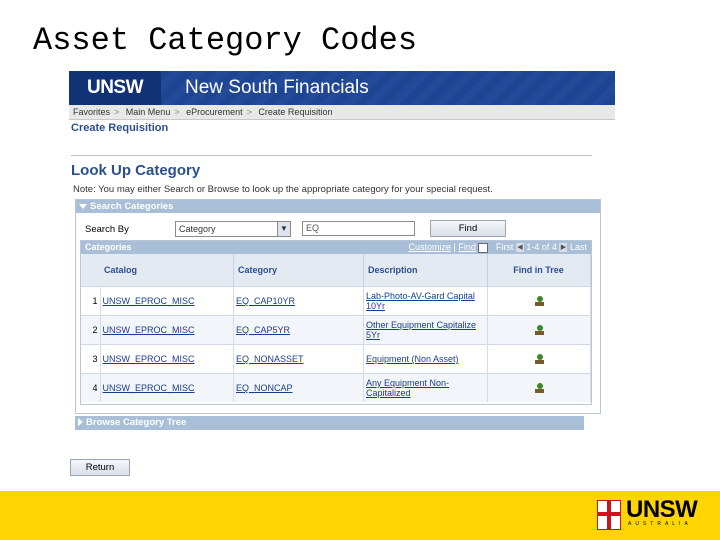 This screenshot has height=540, width=720. Describe the element at coordinates (270, 359) in the screenshot. I see `category-link: EQ_NONASSET` at that location.